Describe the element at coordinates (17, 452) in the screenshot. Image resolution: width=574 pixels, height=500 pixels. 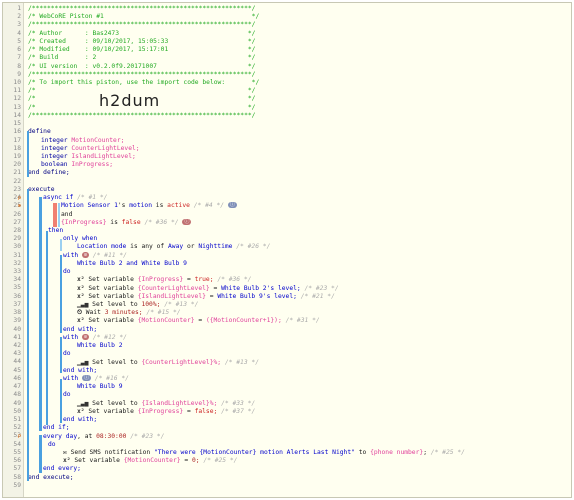
I see `line-number: 55` at that location.